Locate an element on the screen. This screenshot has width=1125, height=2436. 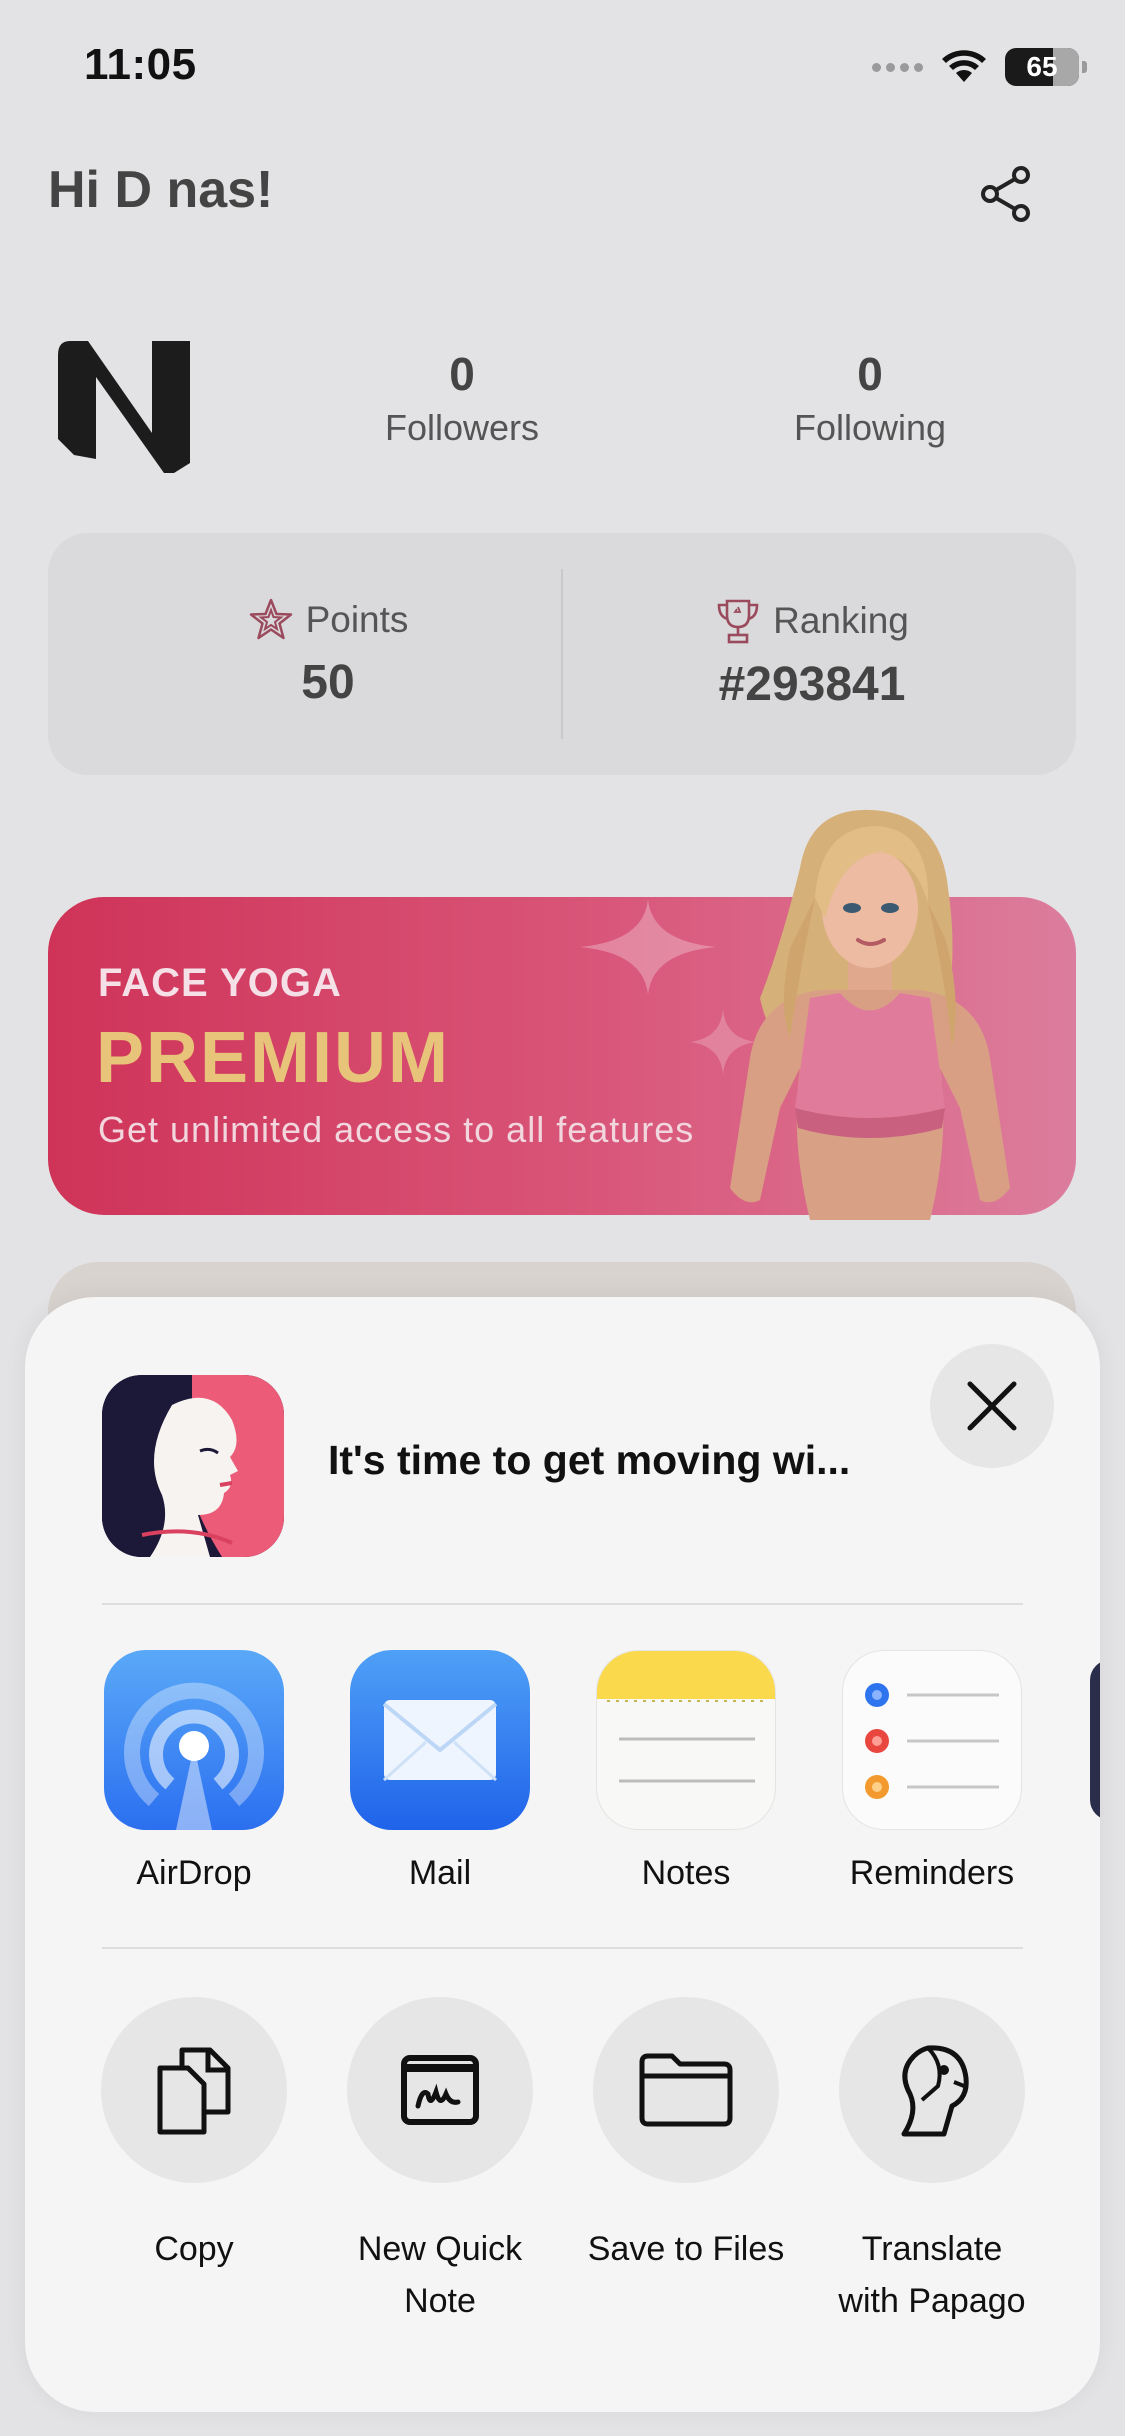
share-app-label: Reminders is located at coordinates (932, 1873).